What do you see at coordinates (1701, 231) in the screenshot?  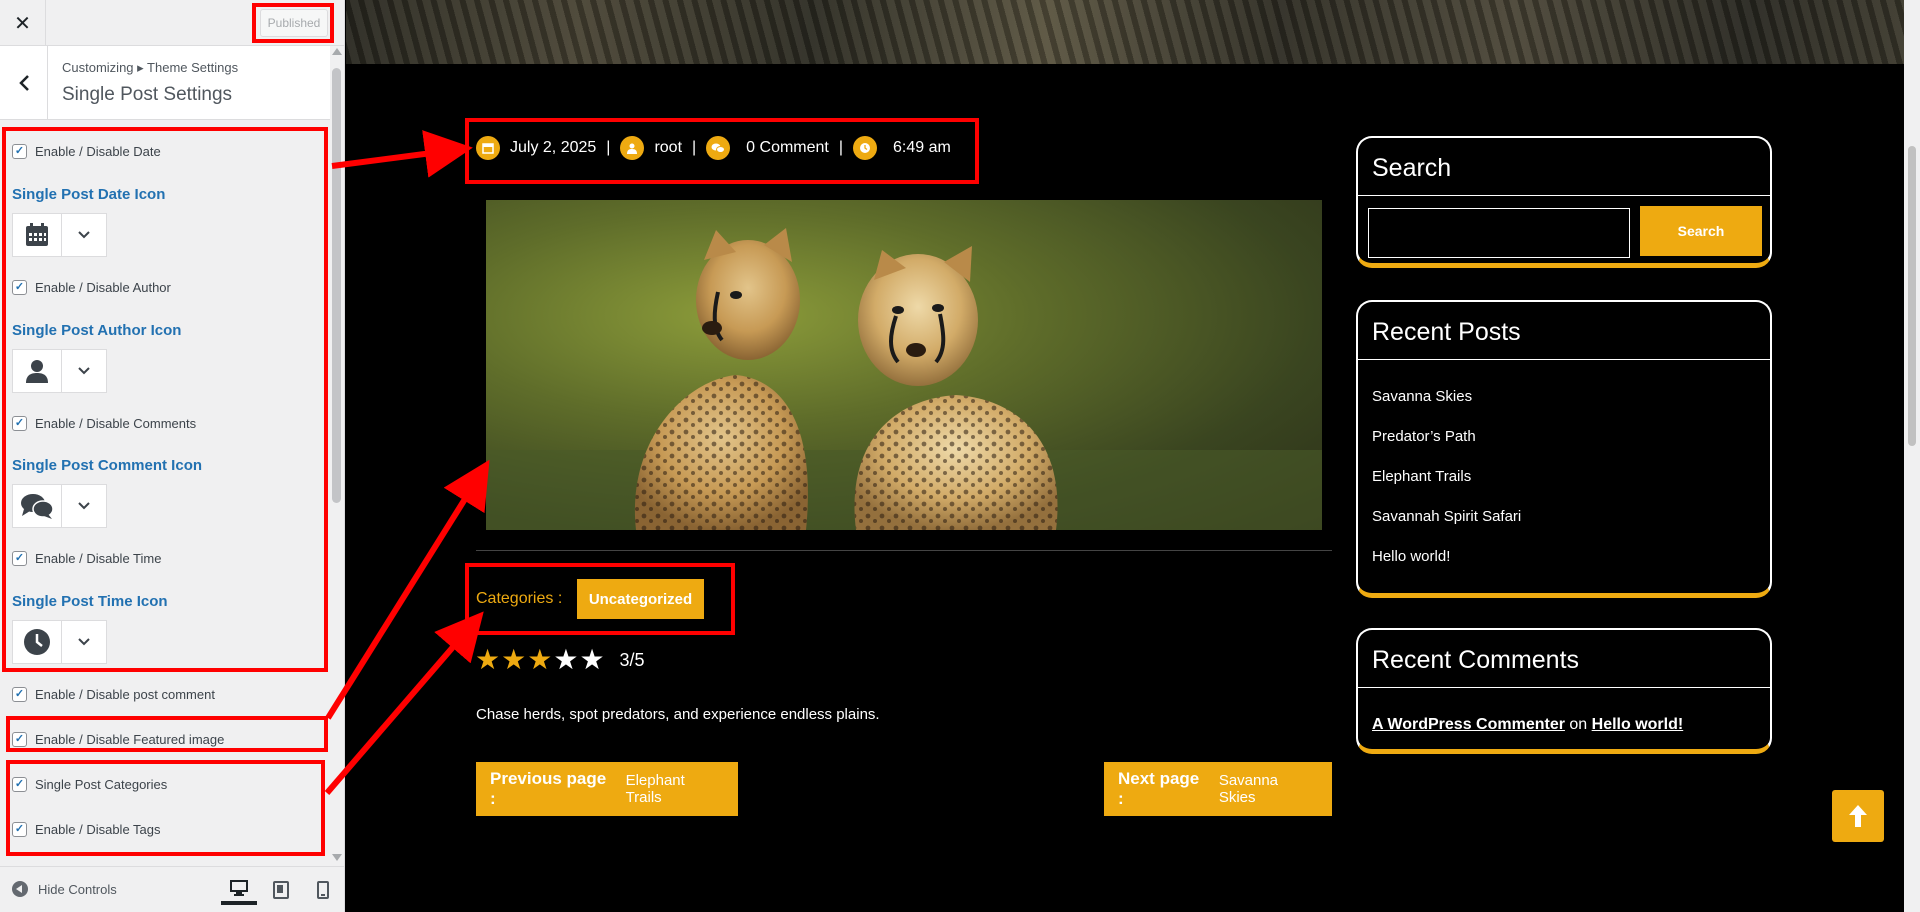 I see `search-button: Search` at bounding box center [1701, 231].